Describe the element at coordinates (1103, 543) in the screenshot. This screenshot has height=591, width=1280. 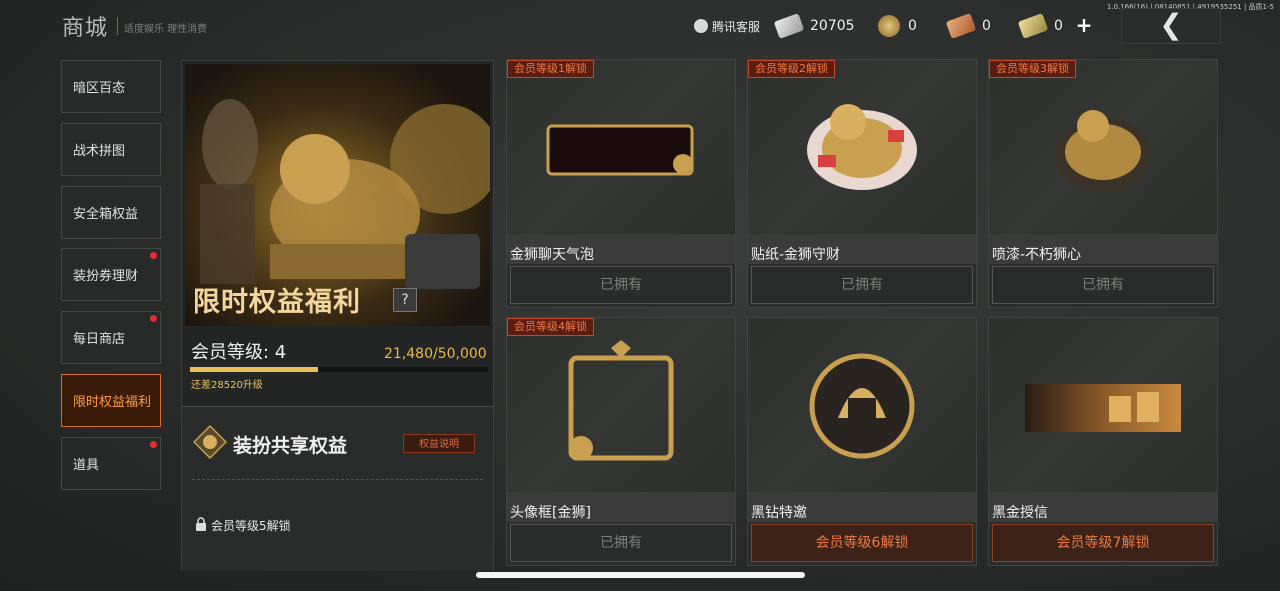
I see `unlock-requirement-button: 会员等级7解锁` at that location.